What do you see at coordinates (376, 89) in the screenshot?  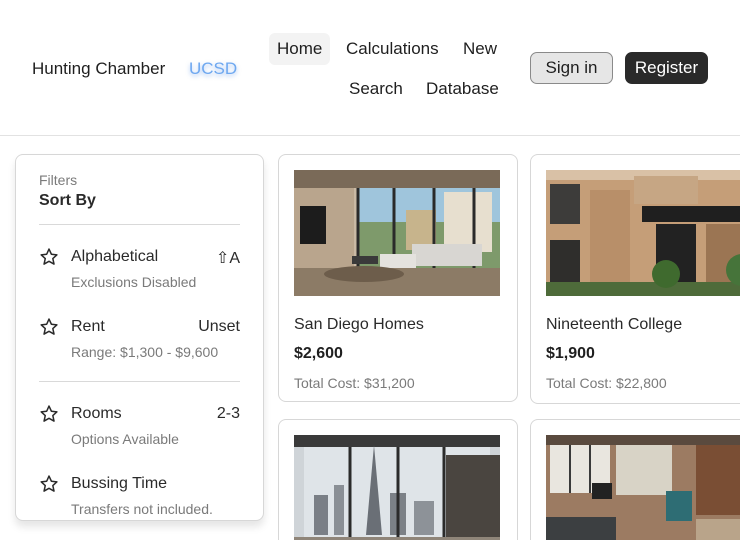 I see `nav-search: Search` at bounding box center [376, 89].